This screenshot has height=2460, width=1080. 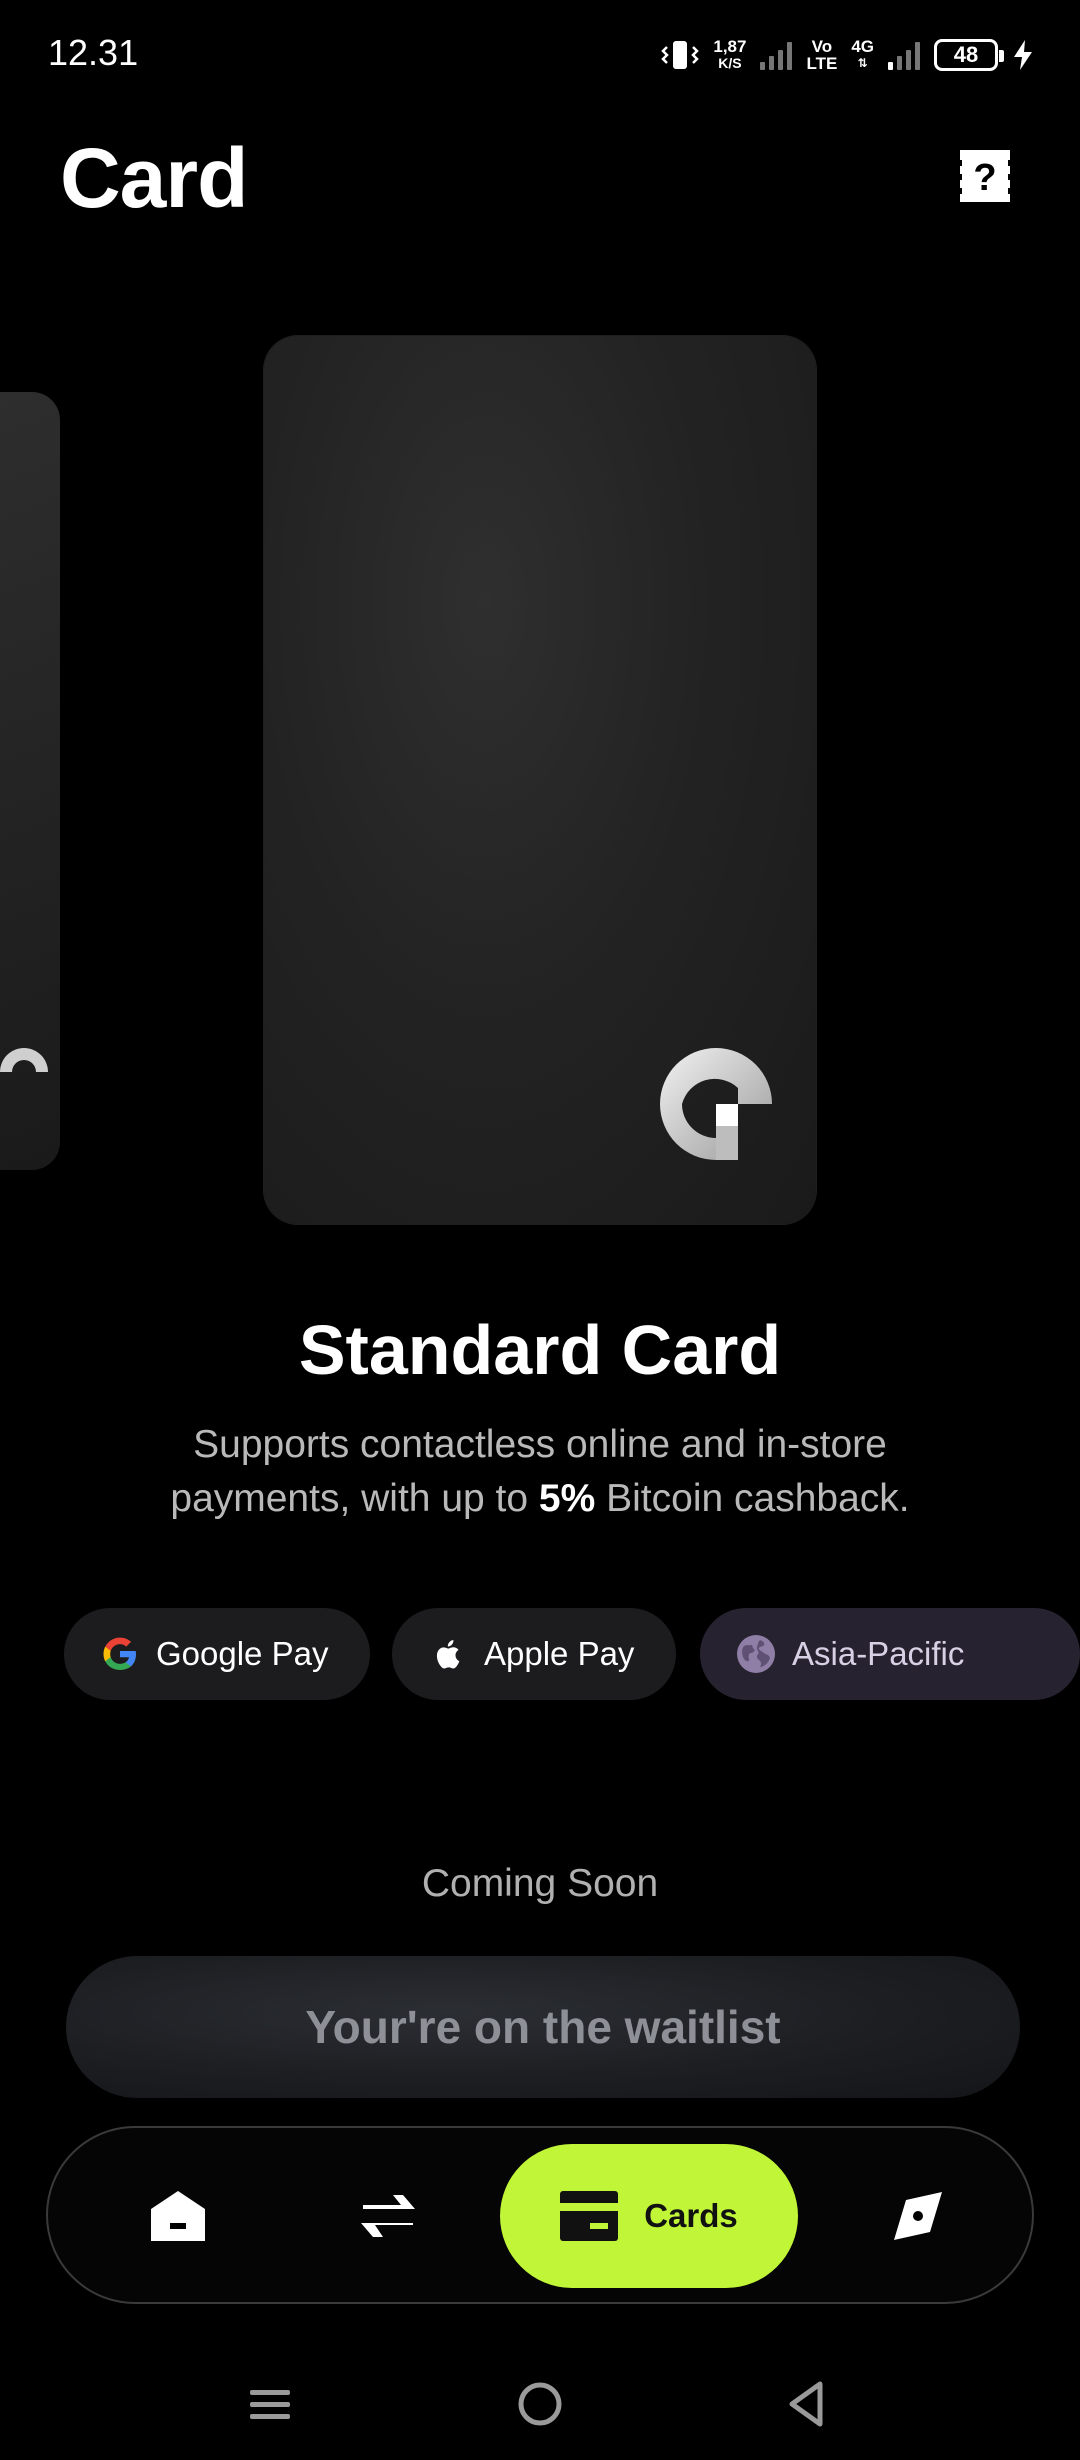 I want to click on back-icon, so click(x=806, y=2404).